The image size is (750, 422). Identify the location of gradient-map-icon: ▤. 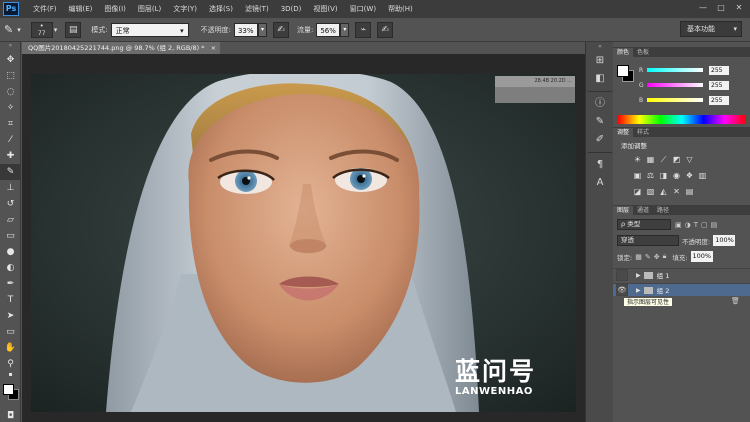
(689, 191).